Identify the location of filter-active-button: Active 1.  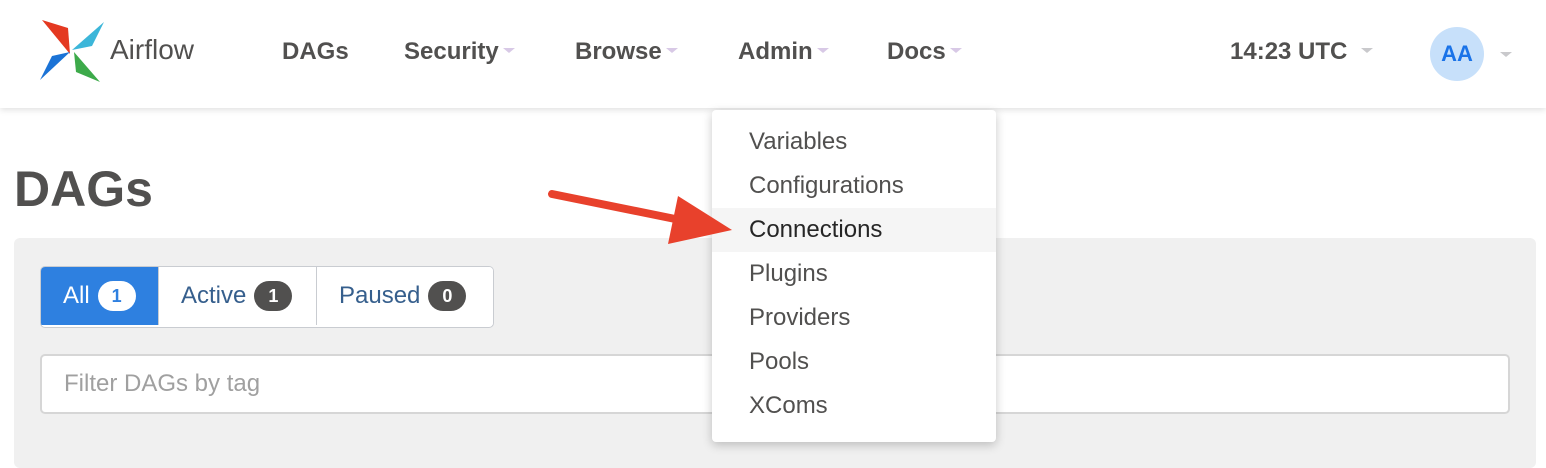
(238, 296).